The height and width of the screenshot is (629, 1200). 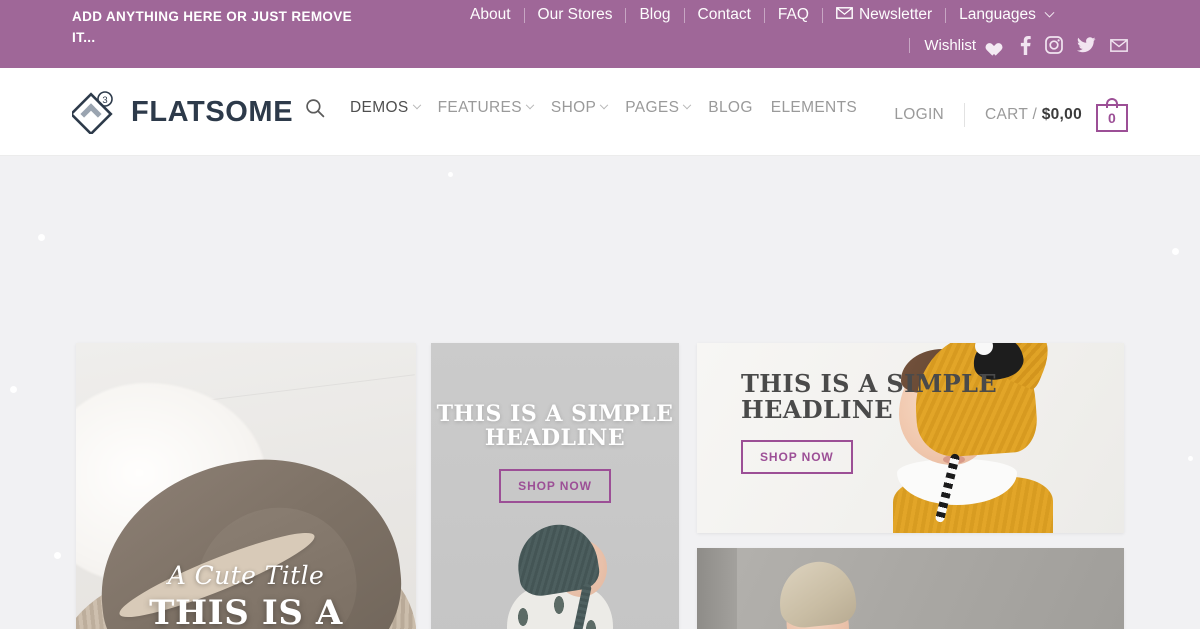 I want to click on social-links, so click(x=1074, y=45).